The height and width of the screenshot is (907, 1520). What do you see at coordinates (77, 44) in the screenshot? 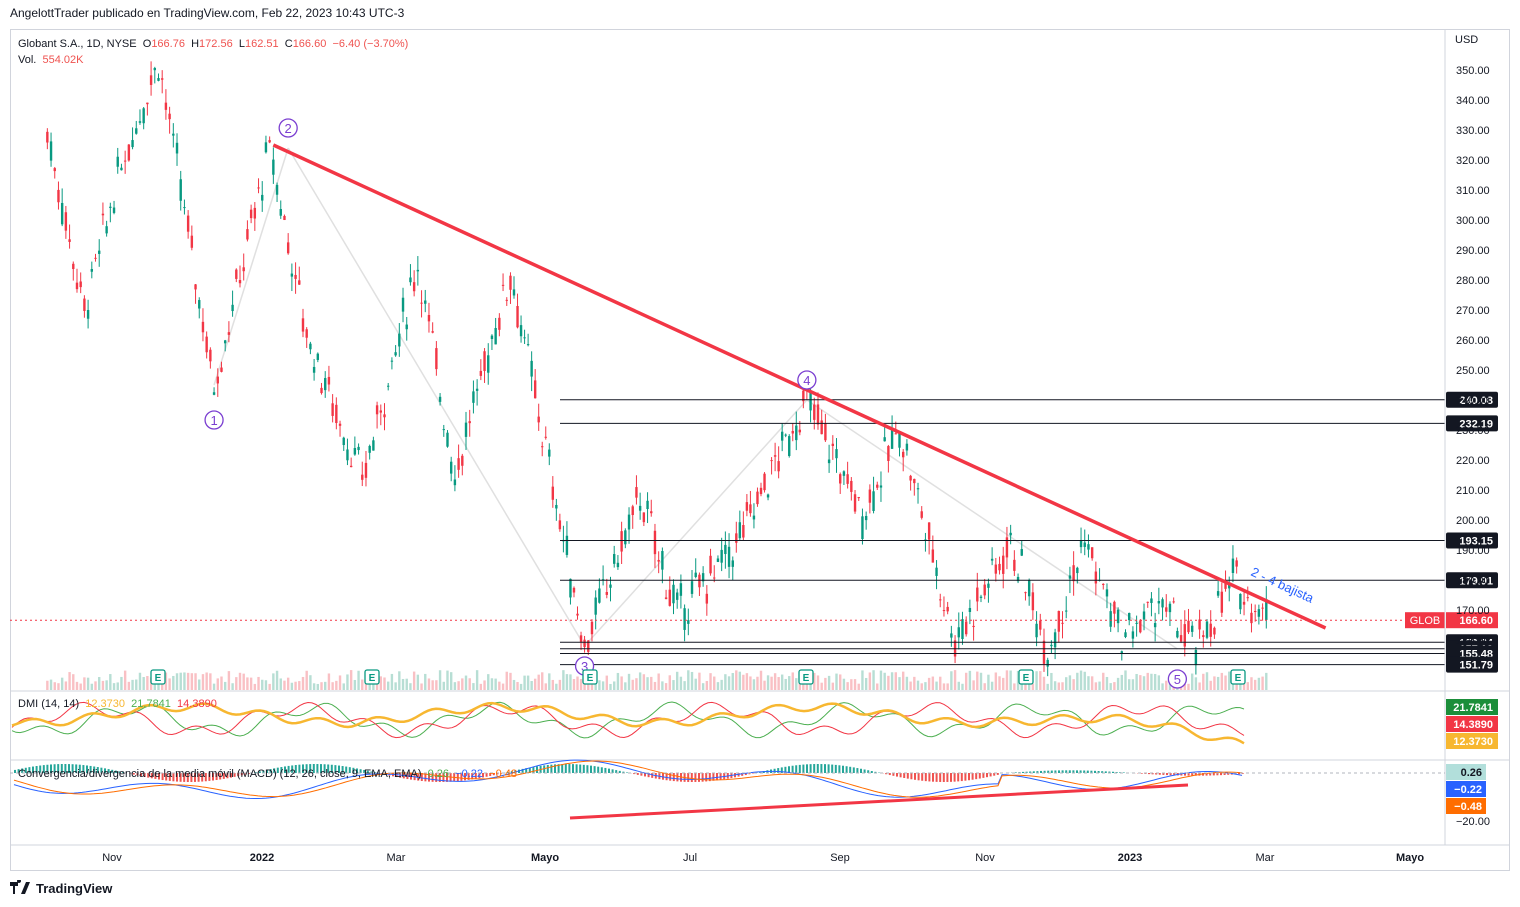
I see `symbol-name: Globant S.A., 1D, NYSE` at bounding box center [77, 44].